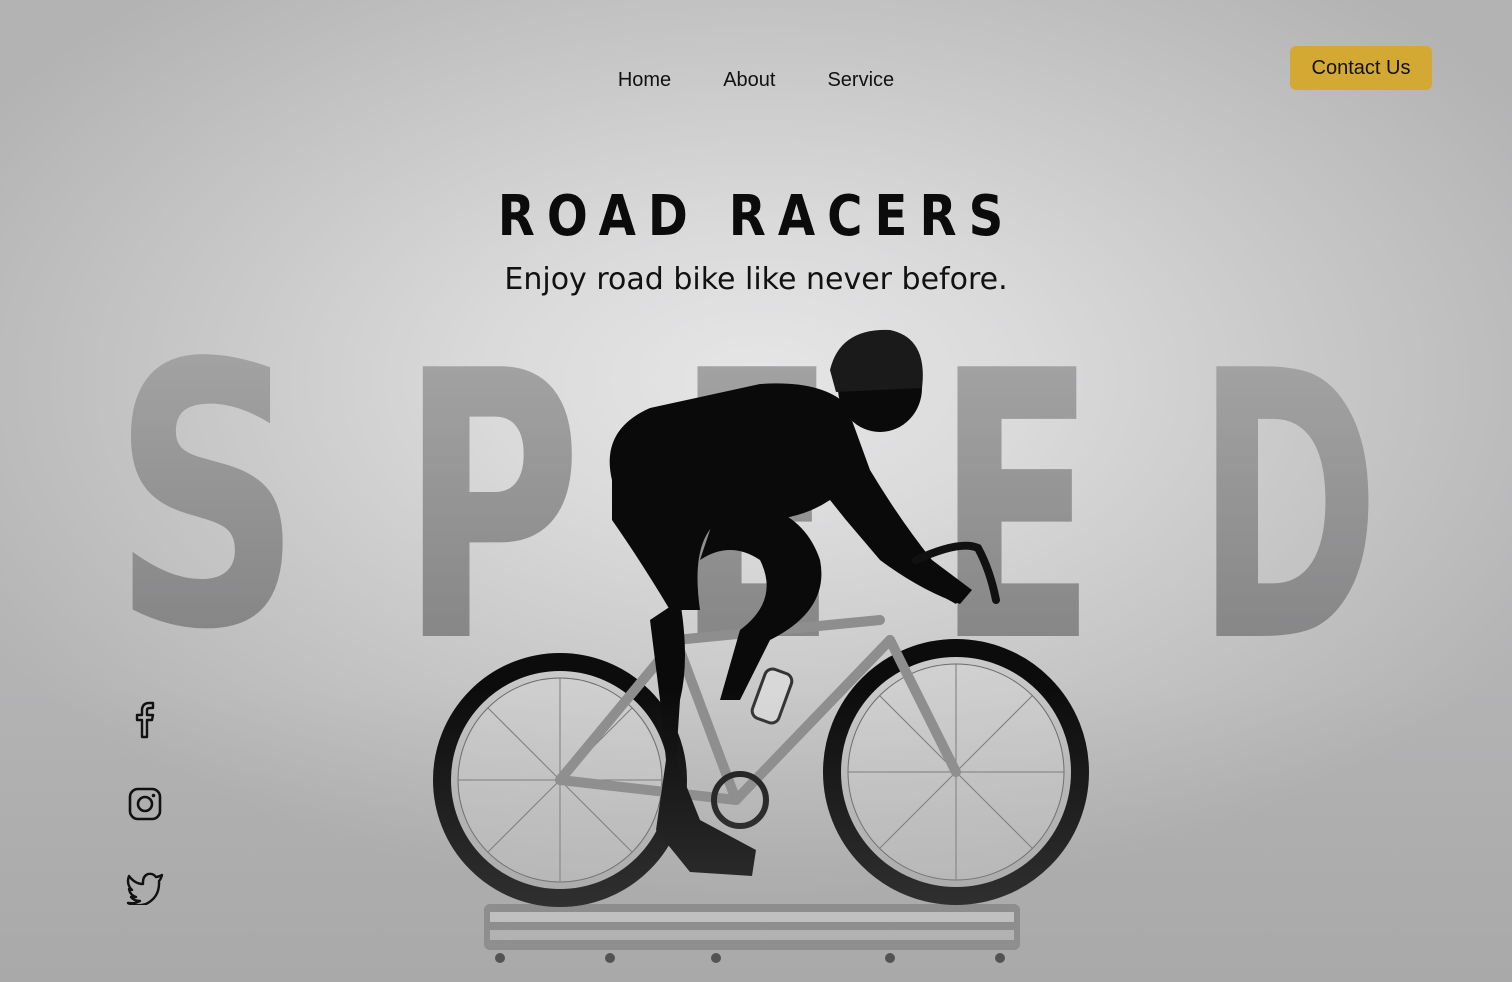  I want to click on contact-us-button: Contact Us, so click(1361, 68).